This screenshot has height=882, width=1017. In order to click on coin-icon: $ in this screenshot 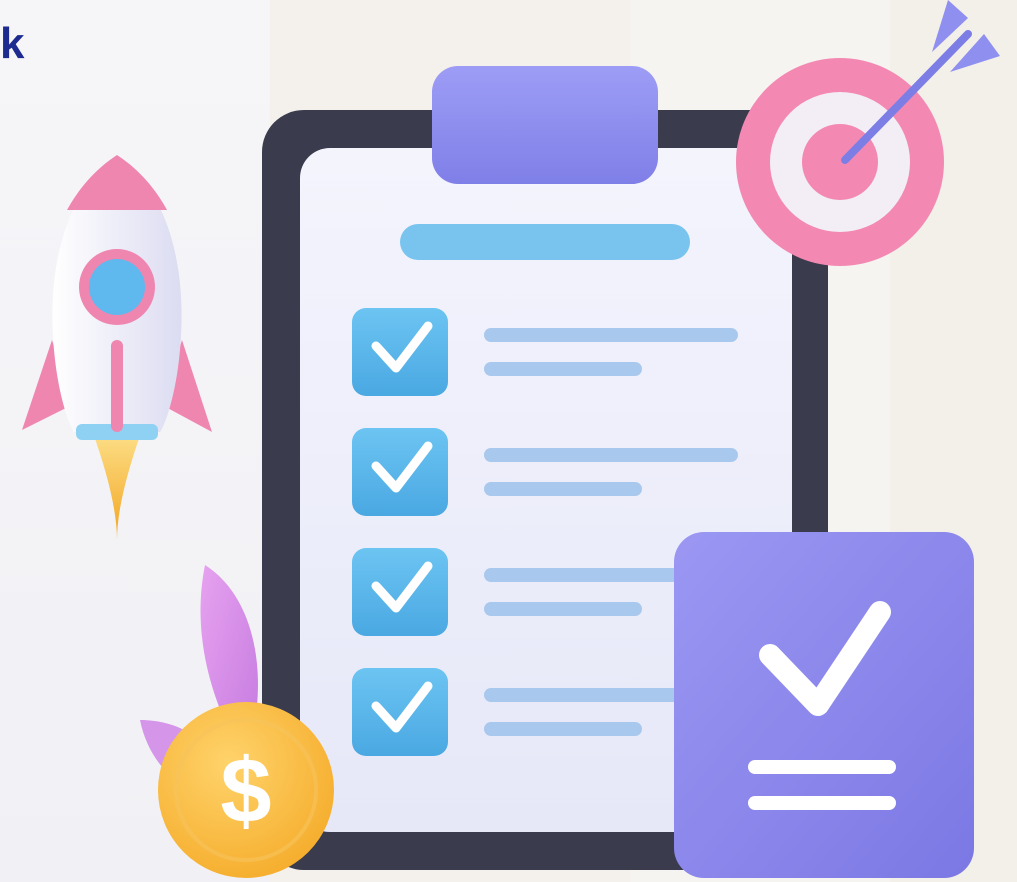, I will do `click(246, 790)`.